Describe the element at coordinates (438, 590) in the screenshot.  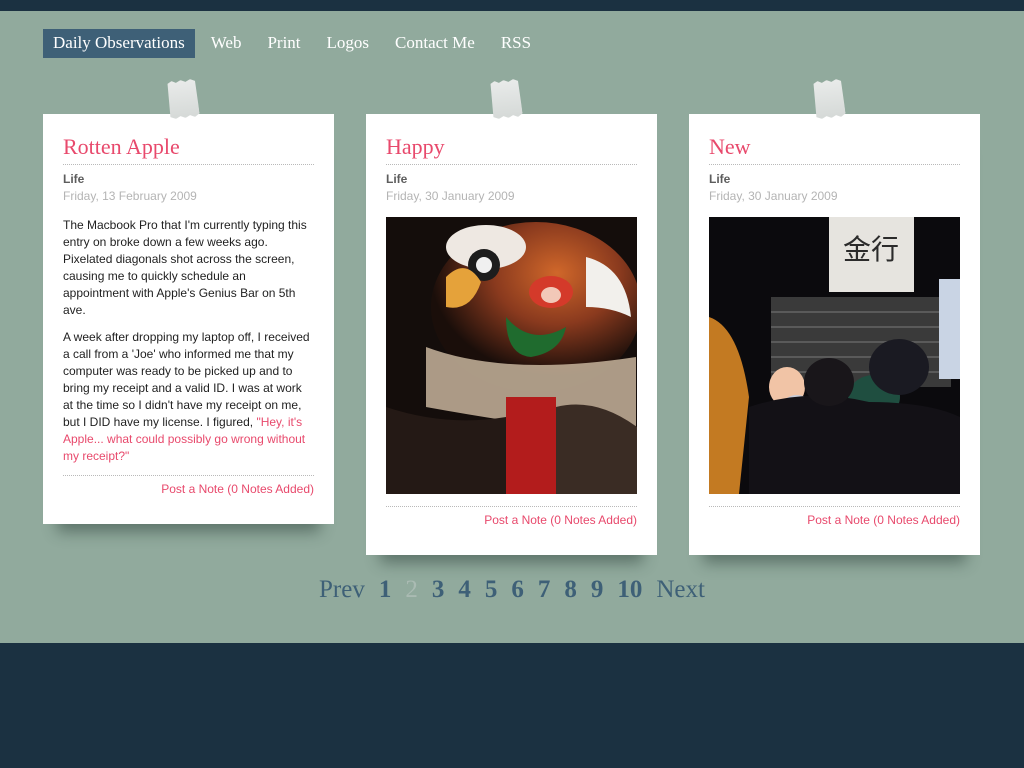
I see `page-link: 3` at that location.